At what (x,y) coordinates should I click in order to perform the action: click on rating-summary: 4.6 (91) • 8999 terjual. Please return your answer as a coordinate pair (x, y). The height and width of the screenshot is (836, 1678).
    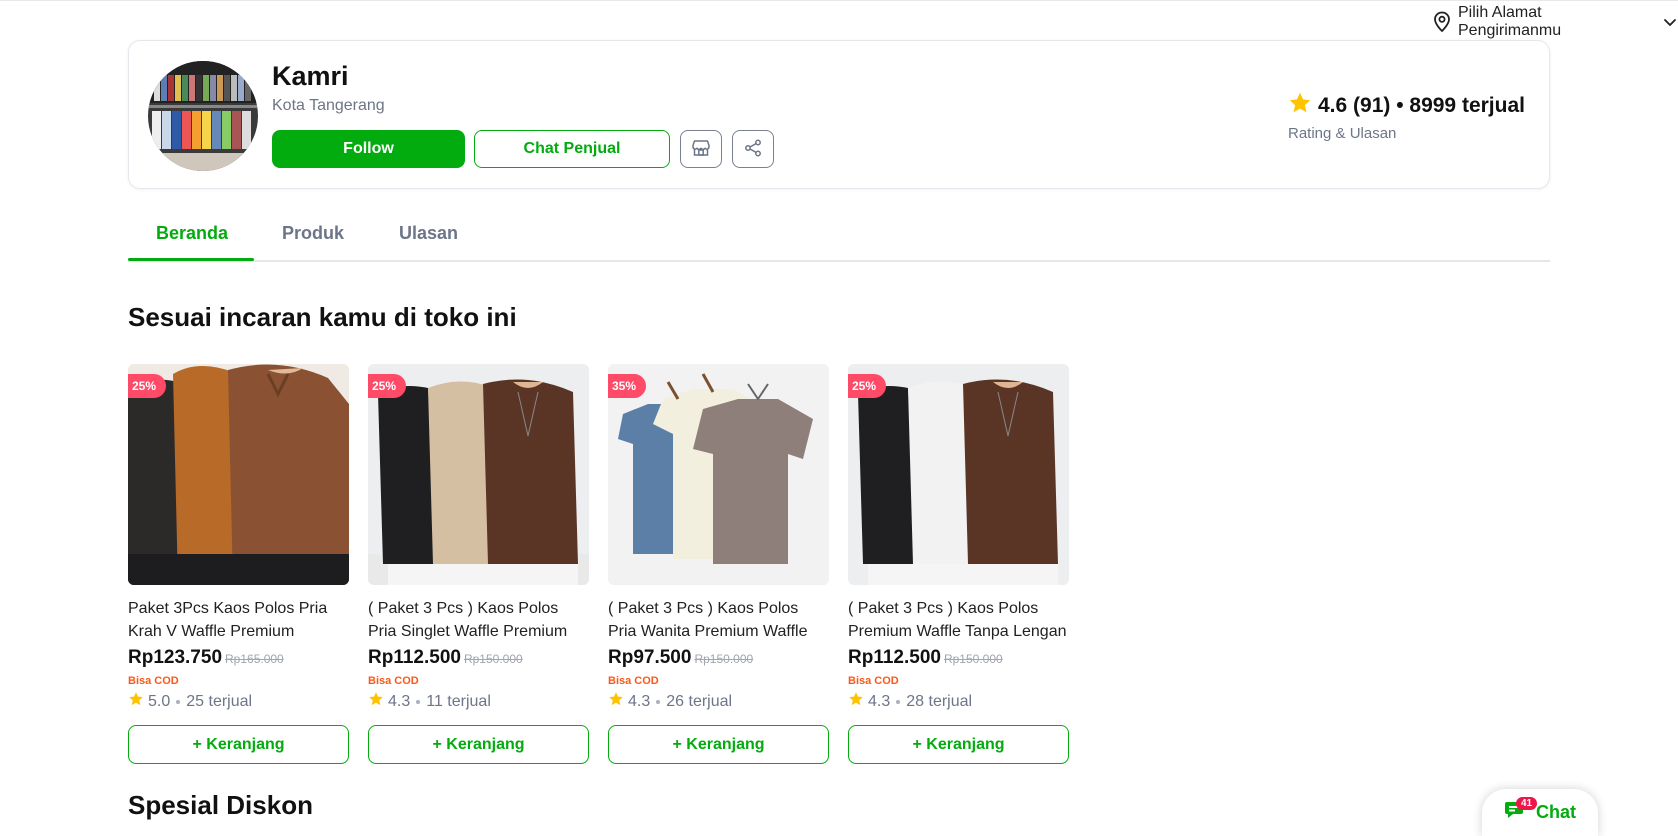
    Looking at the image, I should click on (1421, 105).